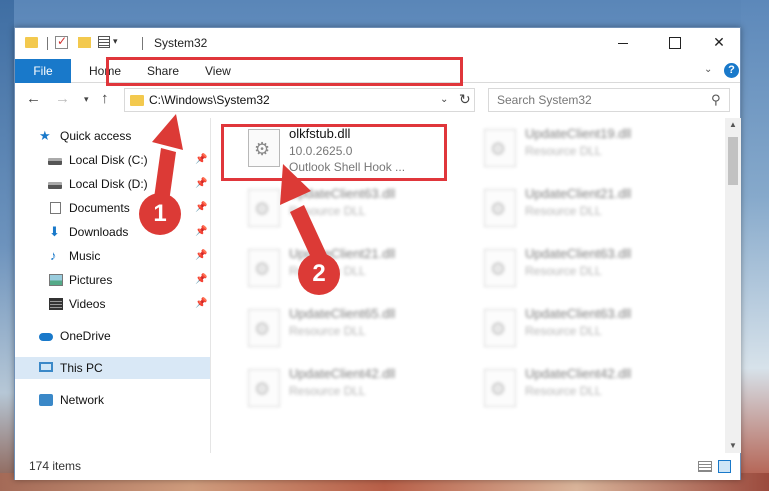 The height and width of the screenshot is (491, 769). Describe the element at coordinates (160, 214) in the screenshot. I see `step-badge-1: 1` at that location.